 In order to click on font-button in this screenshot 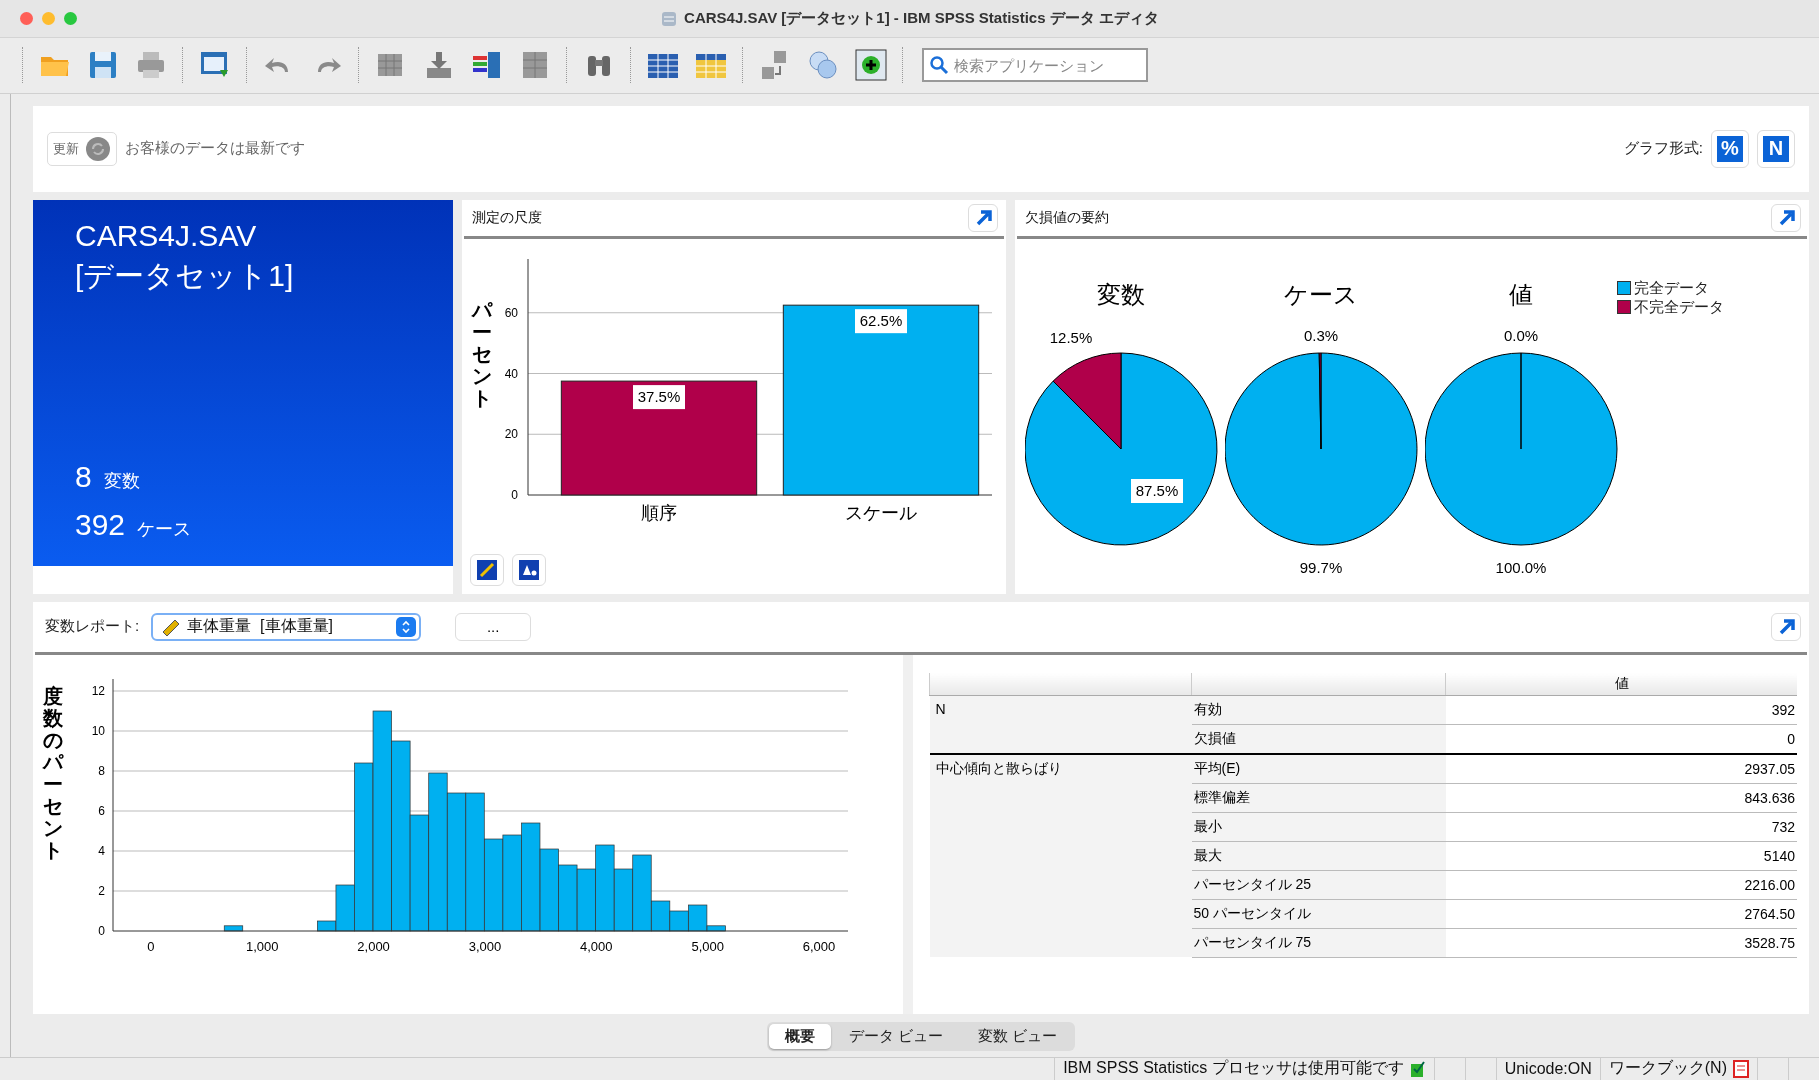, I will do `click(529, 569)`.